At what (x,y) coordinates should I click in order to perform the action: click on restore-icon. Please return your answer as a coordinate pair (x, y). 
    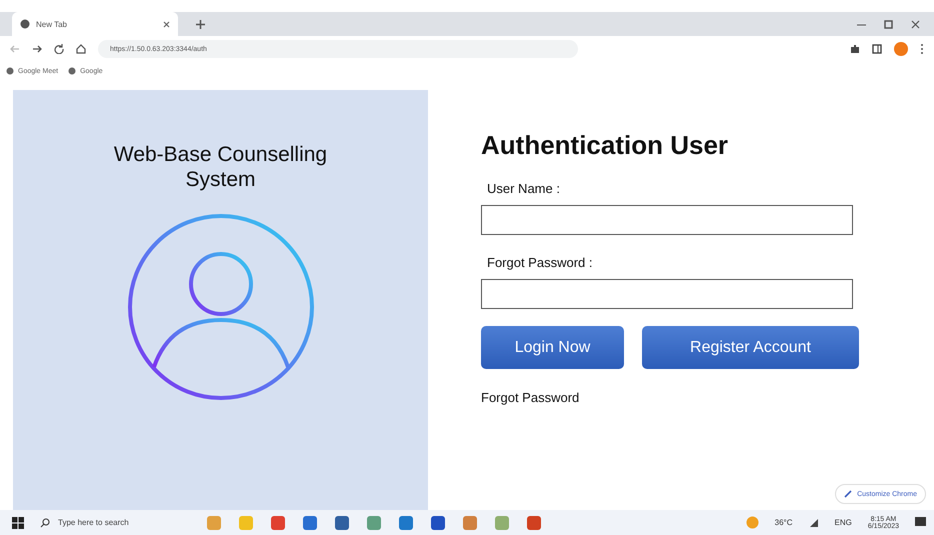
    Looking at the image, I should click on (888, 24).